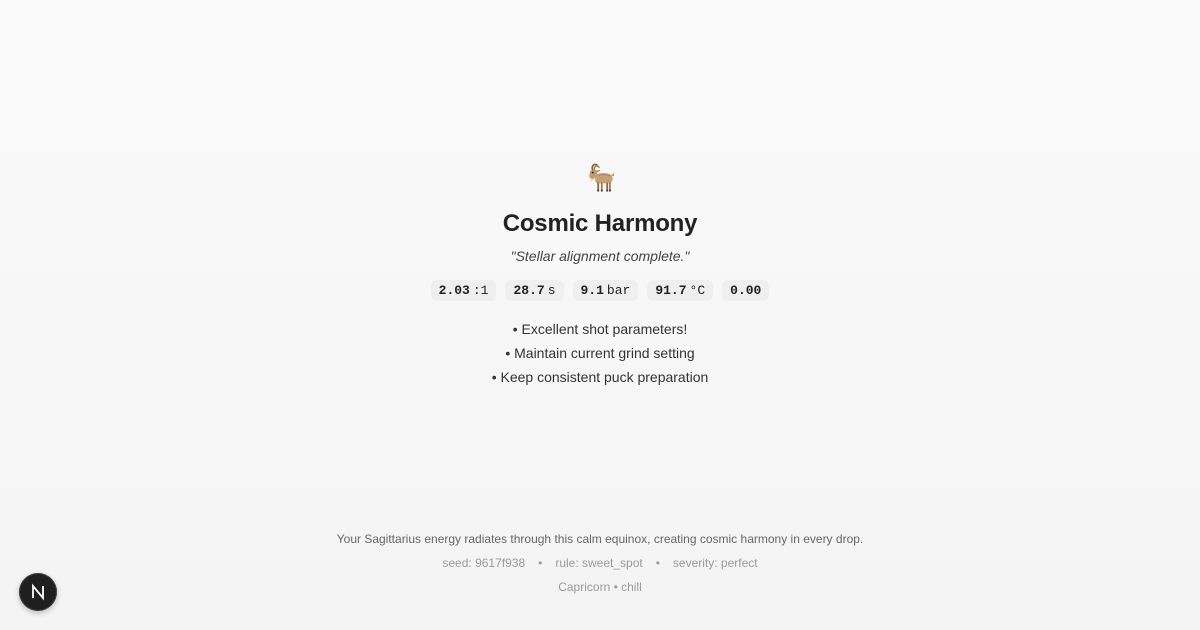  Describe the element at coordinates (600, 223) in the screenshot. I see `page-title: Cosmic Harmony` at that location.